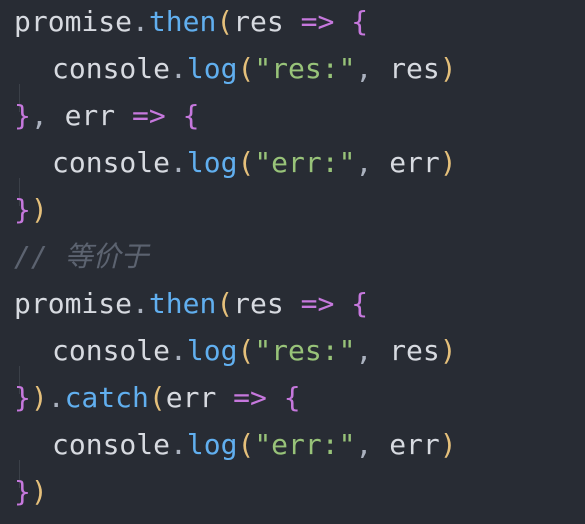 The width and height of the screenshot is (585, 524). I want to click on code-line-3: }, err => {, so click(106, 116).